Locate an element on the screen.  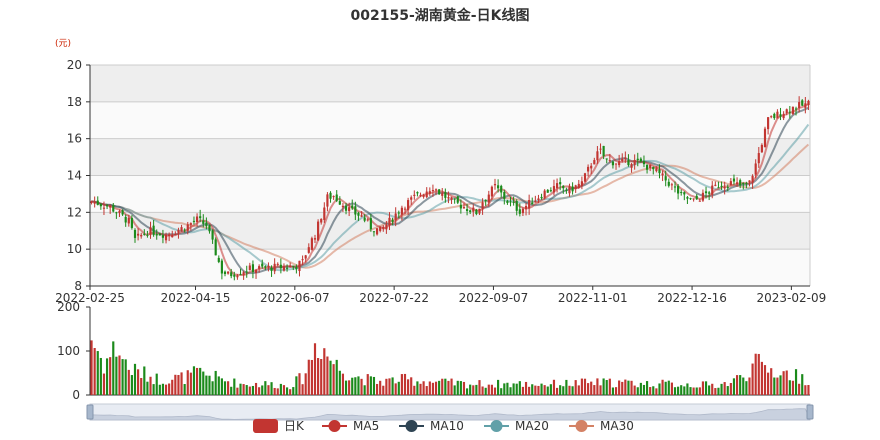
legend-item-ma20: MA20 is located at coordinates (516, 426).